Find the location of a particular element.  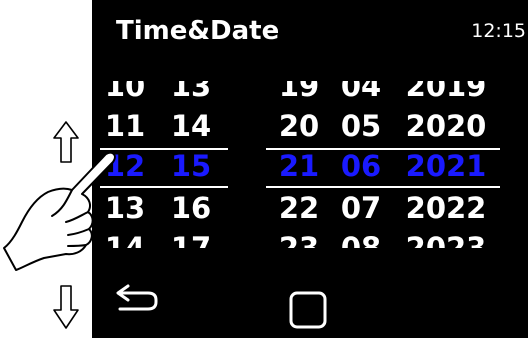

month-value-selected: 06 is located at coordinates (361, 166).